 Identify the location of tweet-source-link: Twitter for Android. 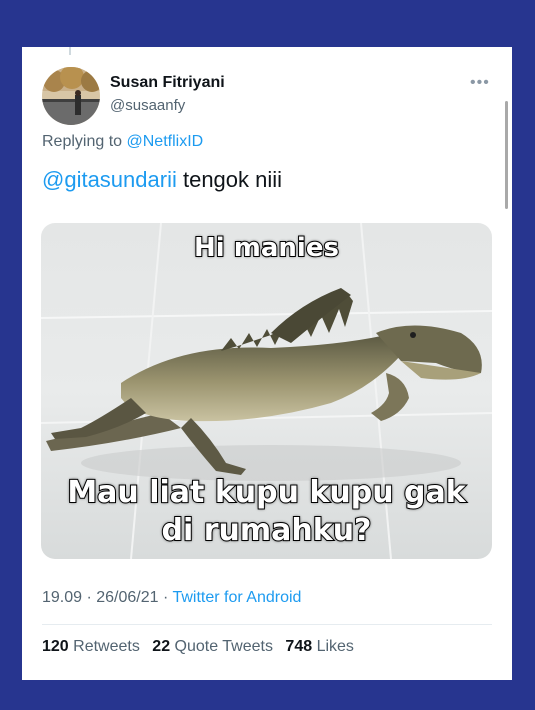
(236, 597).